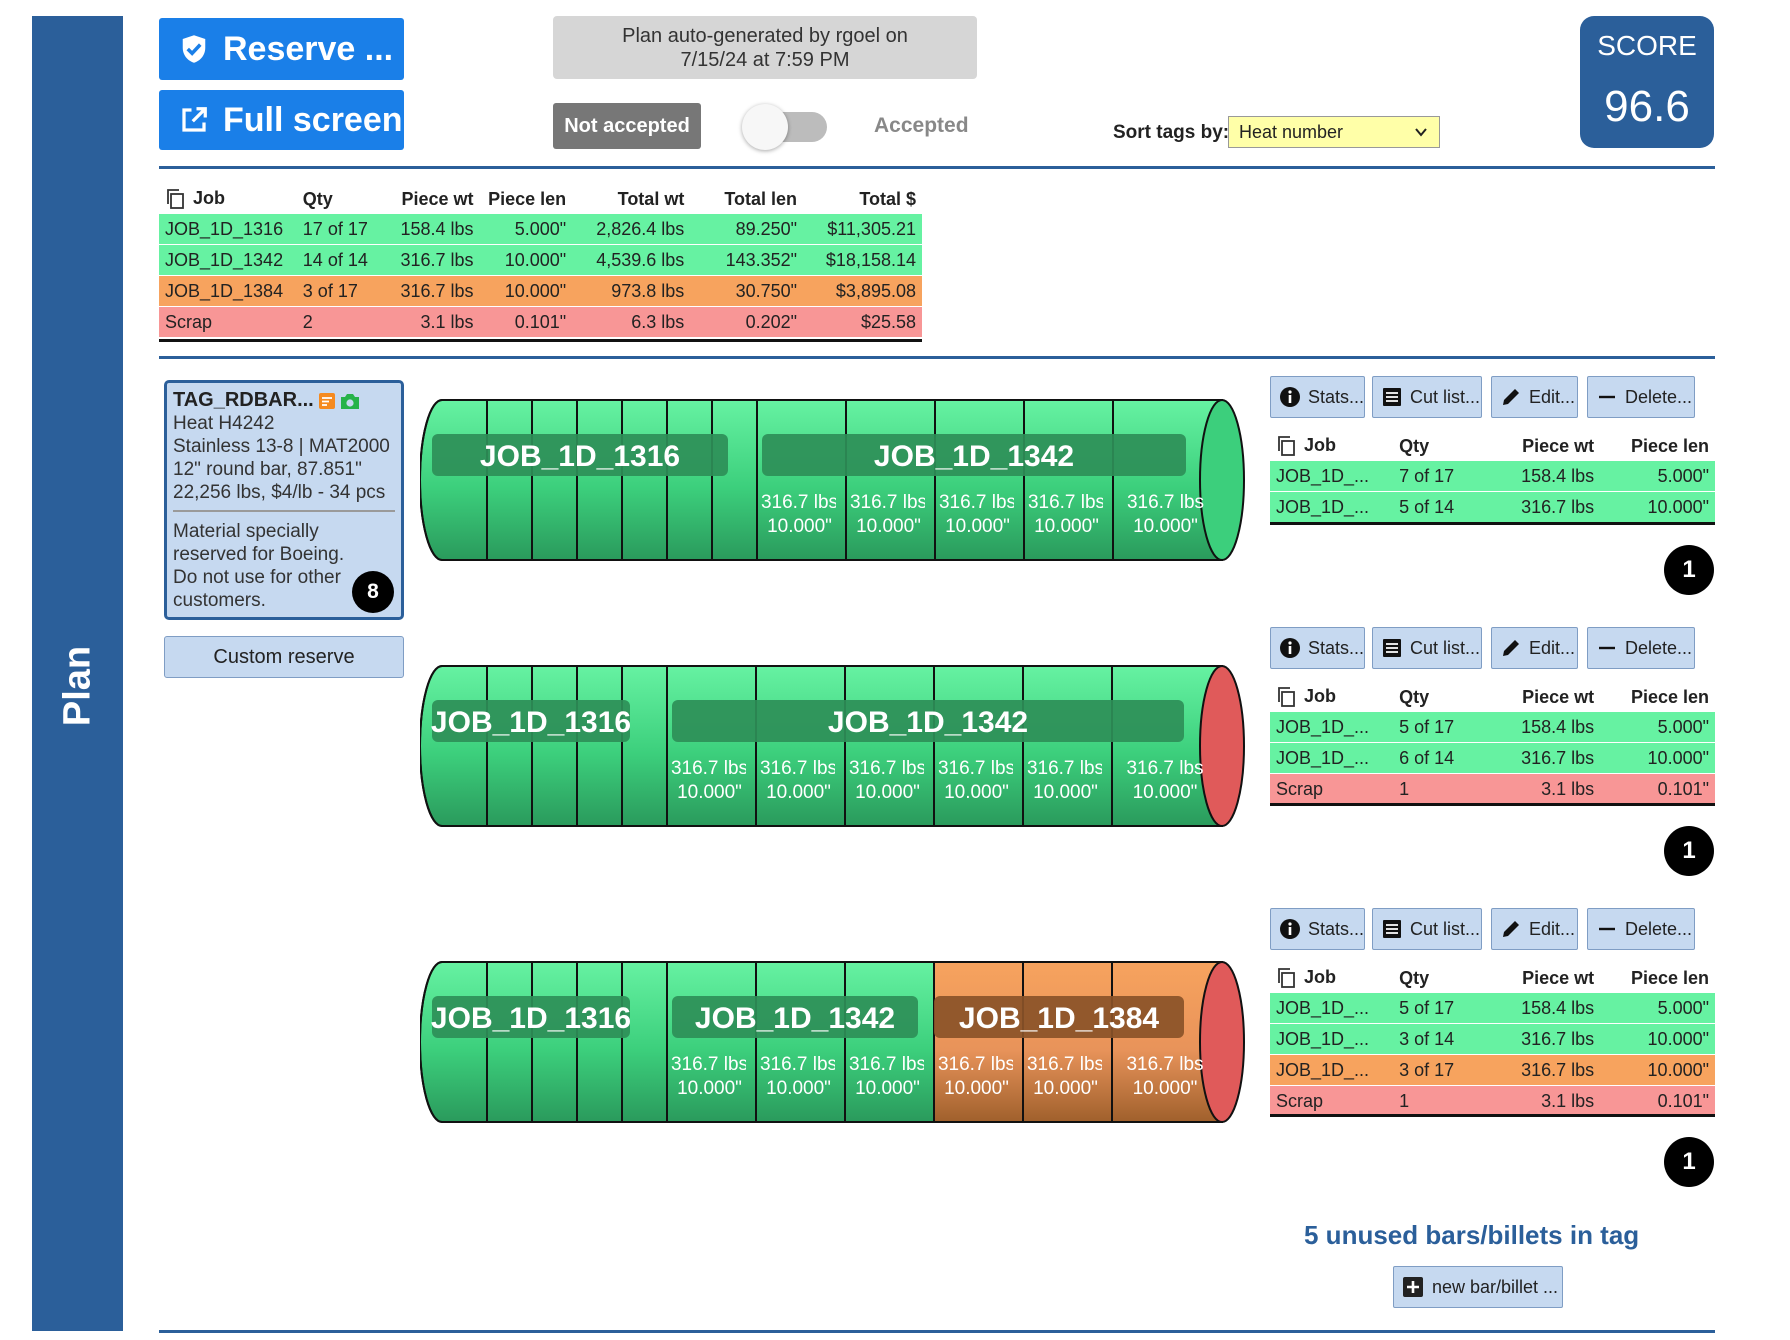  I want to click on summary-cell: 14 of 14, so click(340, 260).